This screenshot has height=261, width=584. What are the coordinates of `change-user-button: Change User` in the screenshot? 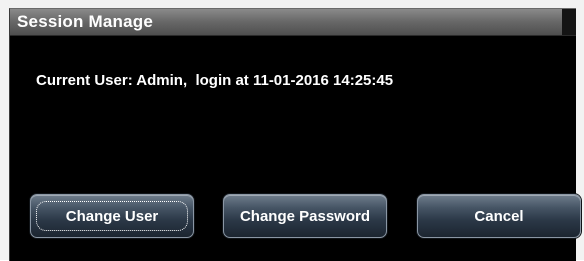 It's located at (112, 216).